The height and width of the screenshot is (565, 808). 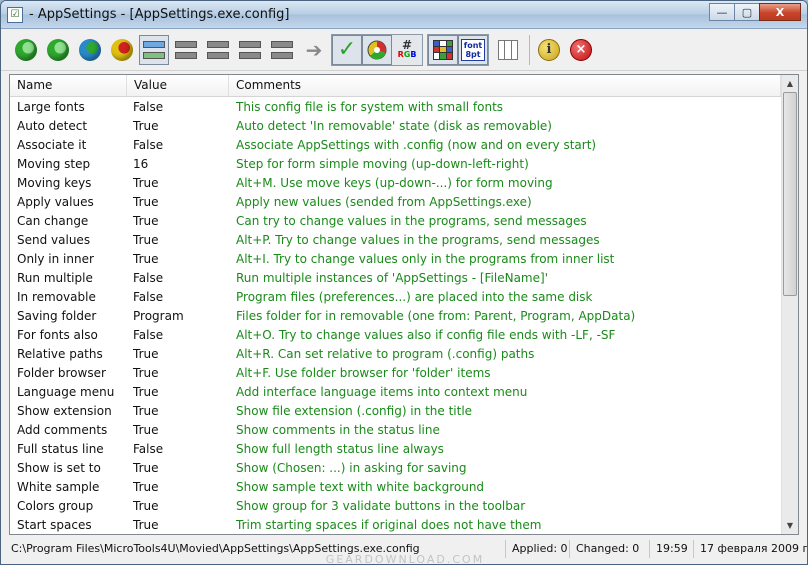 I want to click on row-name: Moving step, so click(x=54, y=164).